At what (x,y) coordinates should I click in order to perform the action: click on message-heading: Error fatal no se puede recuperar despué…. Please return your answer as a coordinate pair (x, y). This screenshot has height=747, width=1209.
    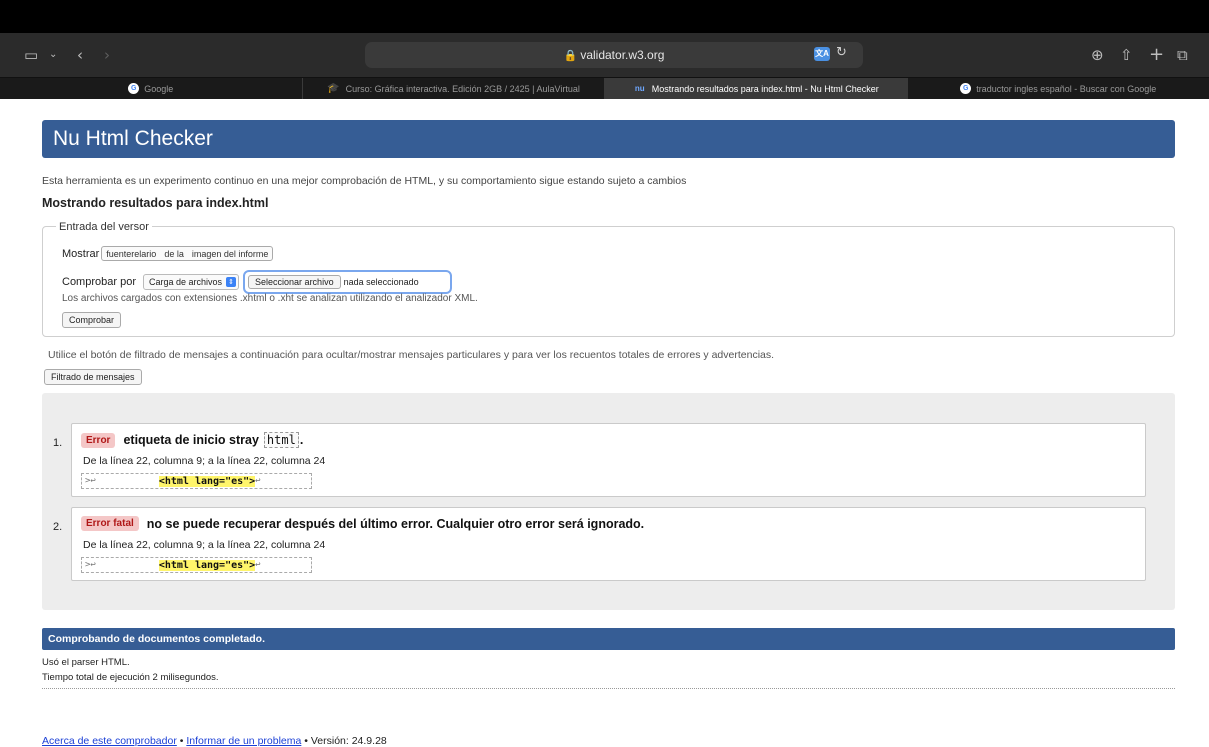
    Looking at the image, I should click on (362, 523).